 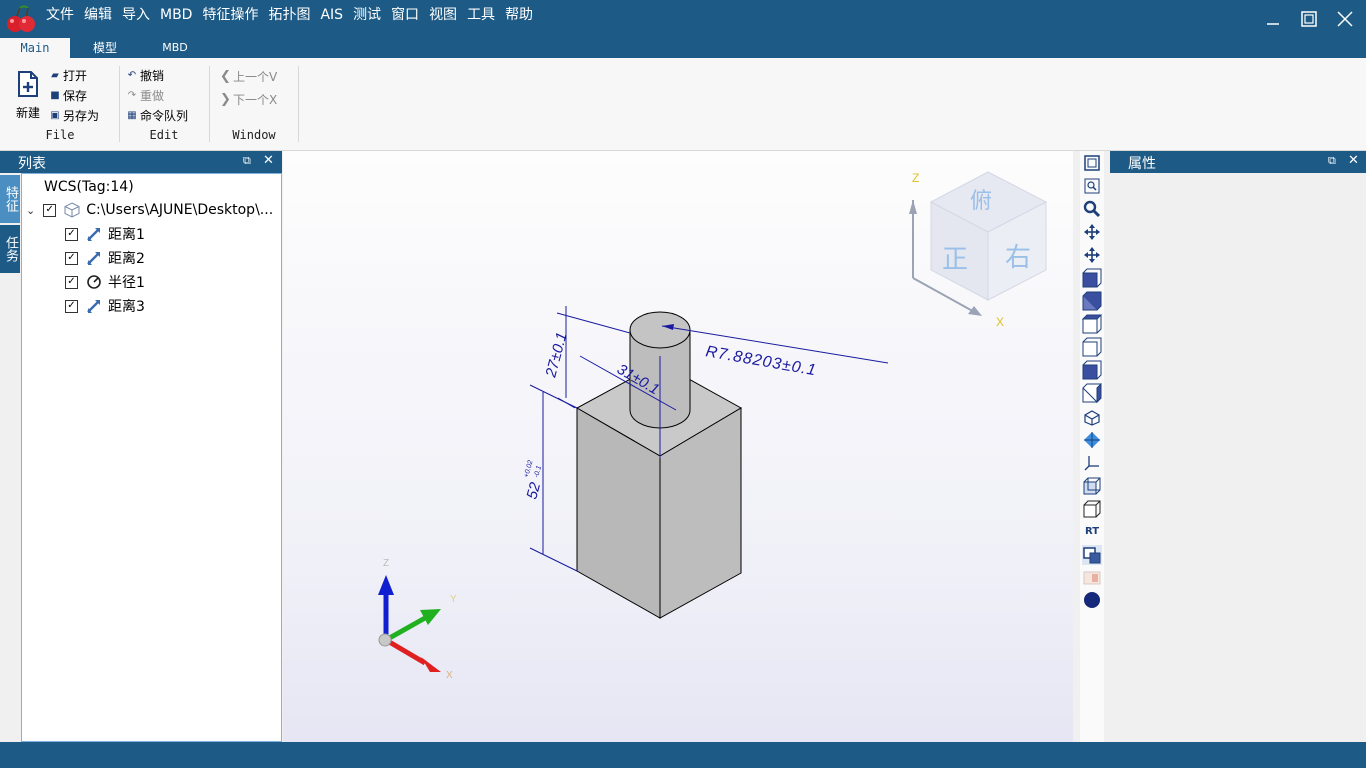 What do you see at coordinates (1092, 600) in the screenshot?
I see `color-button` at bounding box center [1092, 600].